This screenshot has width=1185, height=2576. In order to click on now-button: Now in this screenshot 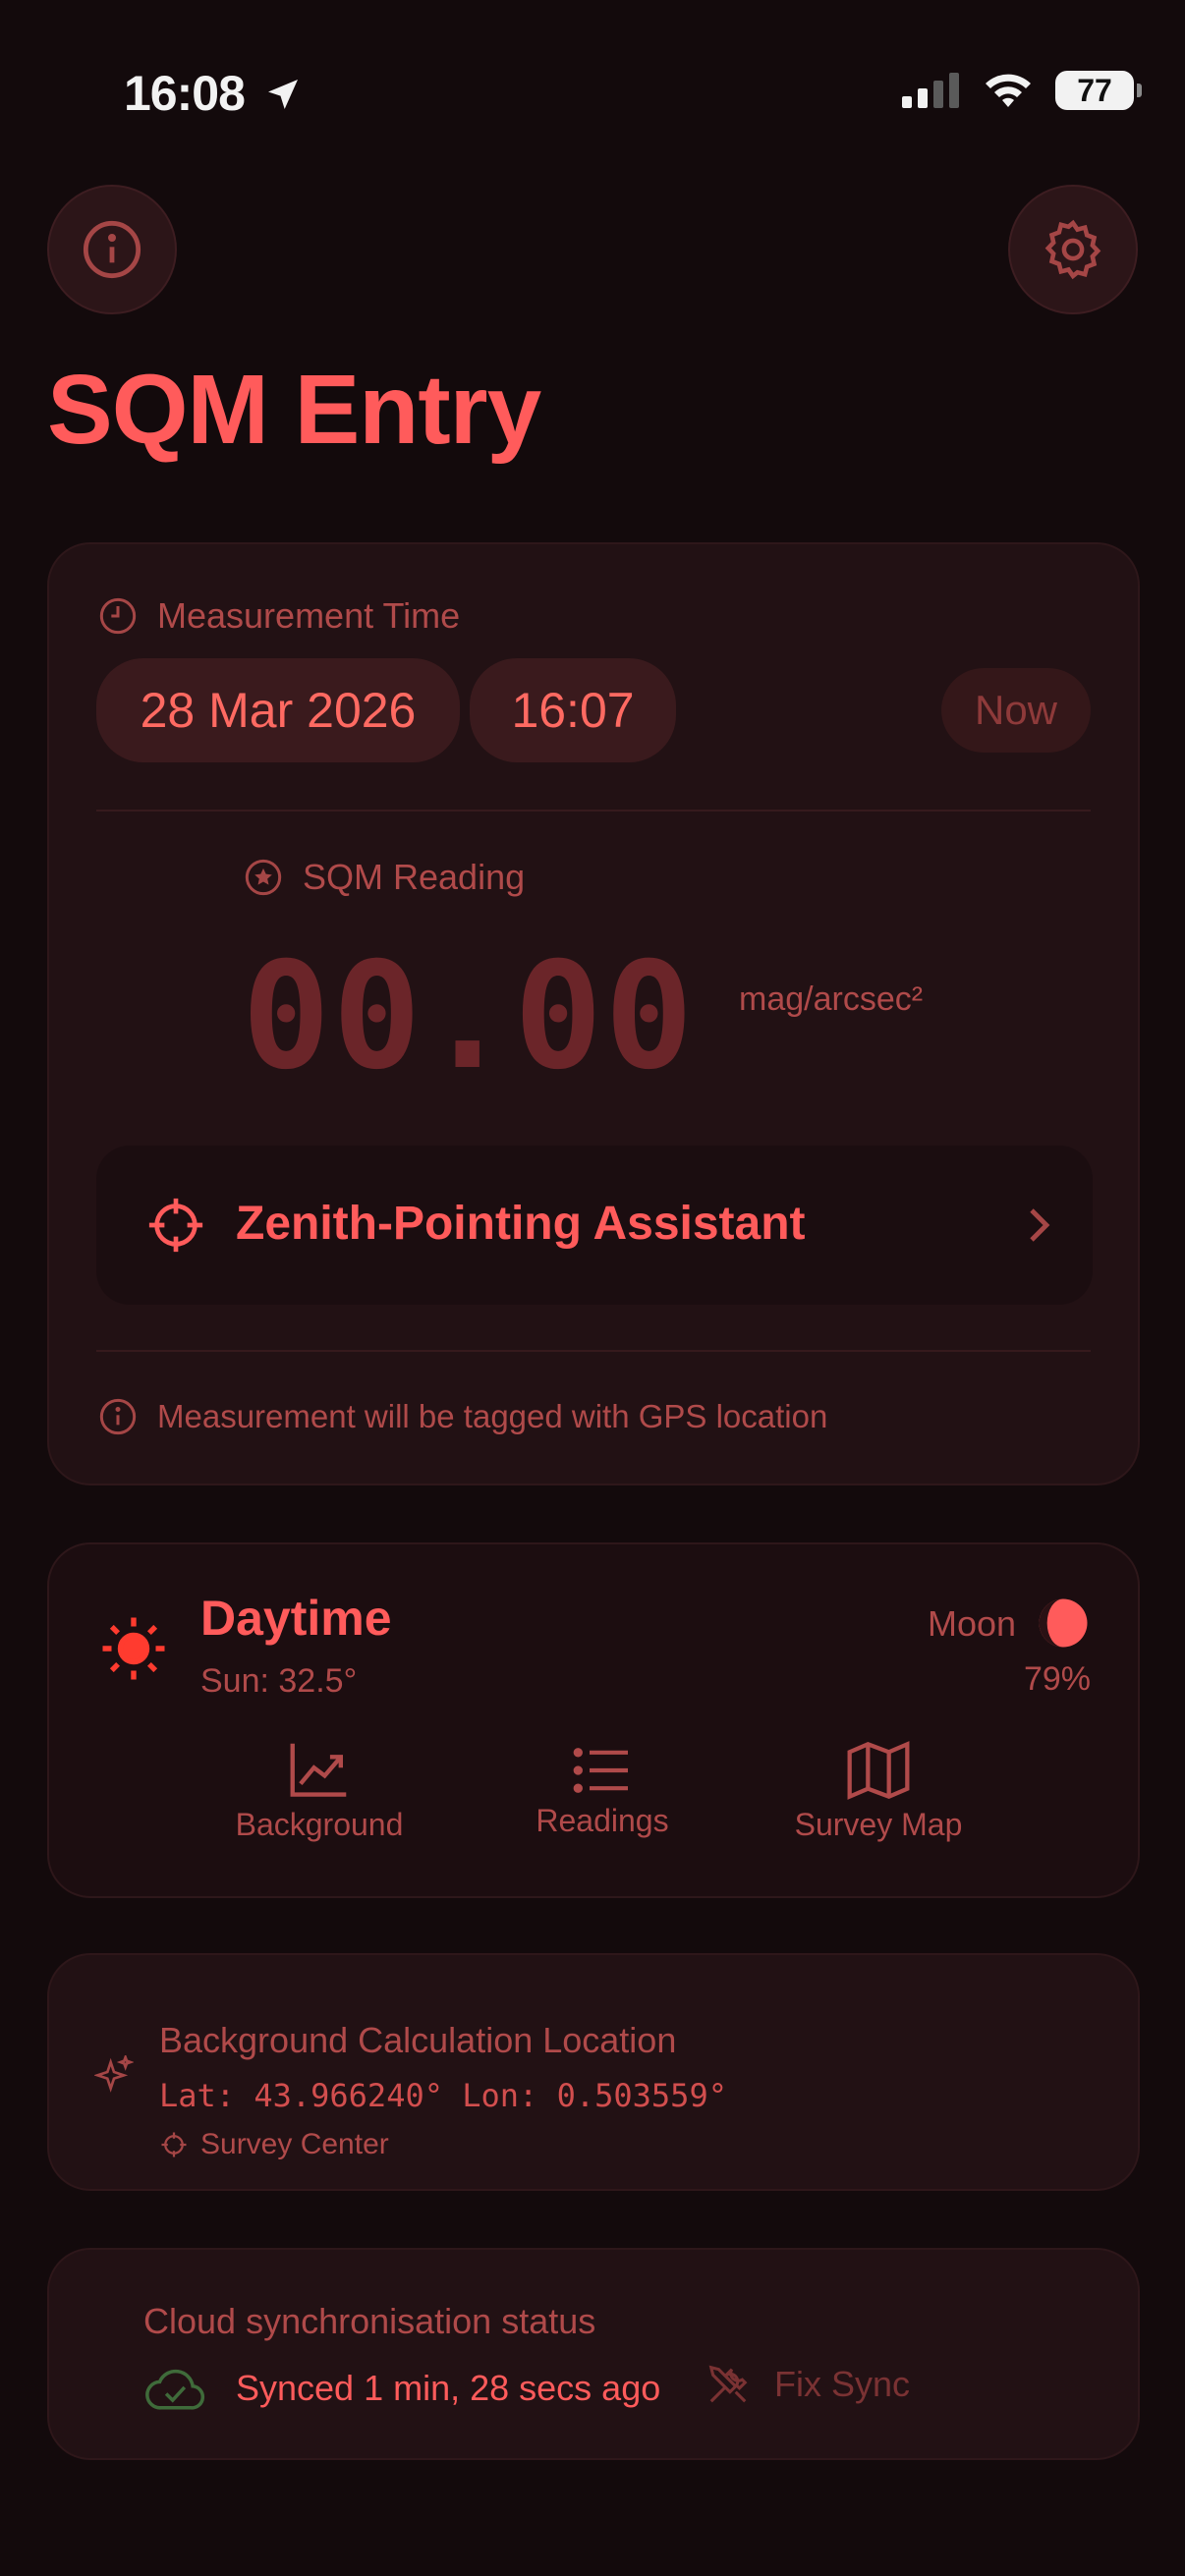, I will do `click(1016, 710)`.